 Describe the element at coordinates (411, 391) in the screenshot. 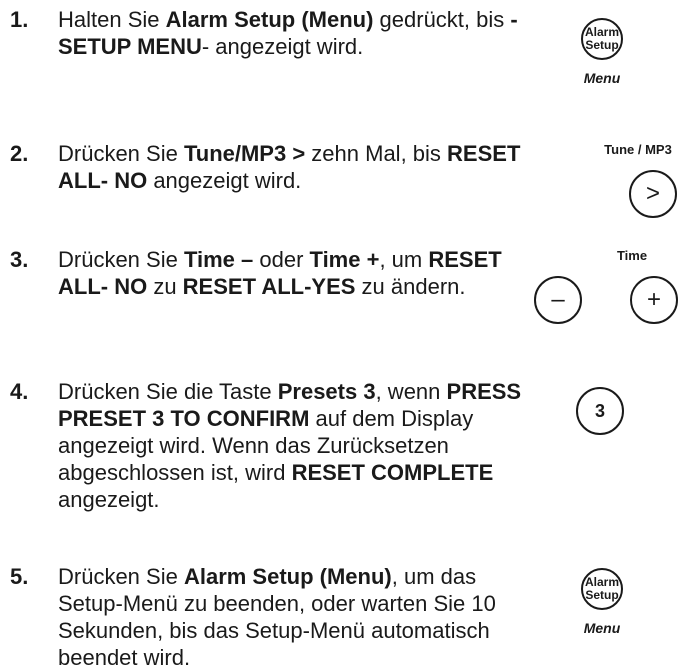

I see `step-text-run: , wenn` at that location.